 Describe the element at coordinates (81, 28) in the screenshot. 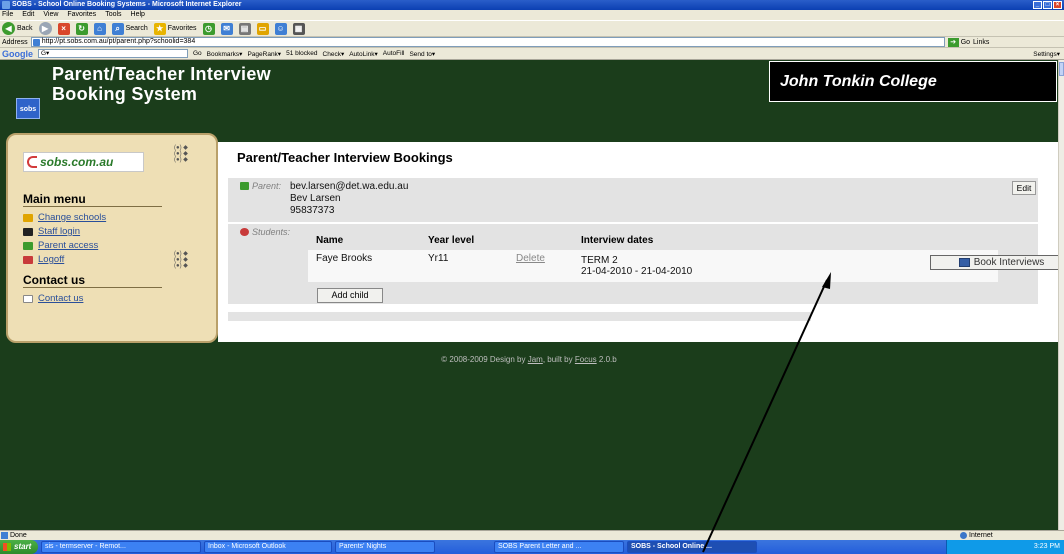

I see `refresh-icon: ↻` at that location.